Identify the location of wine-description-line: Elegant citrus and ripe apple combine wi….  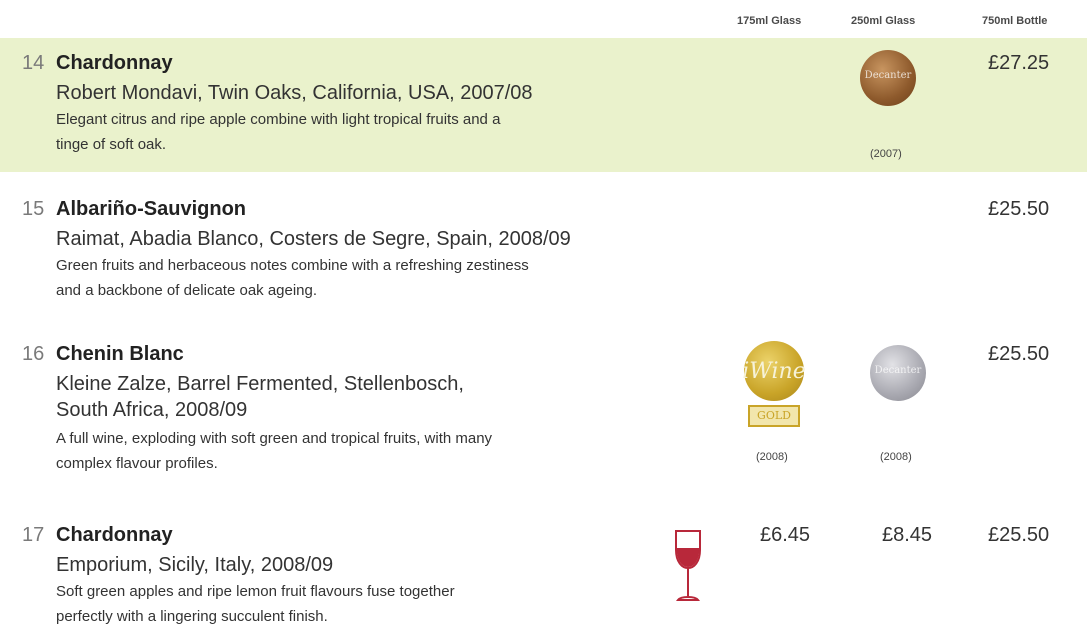
(278, 119).